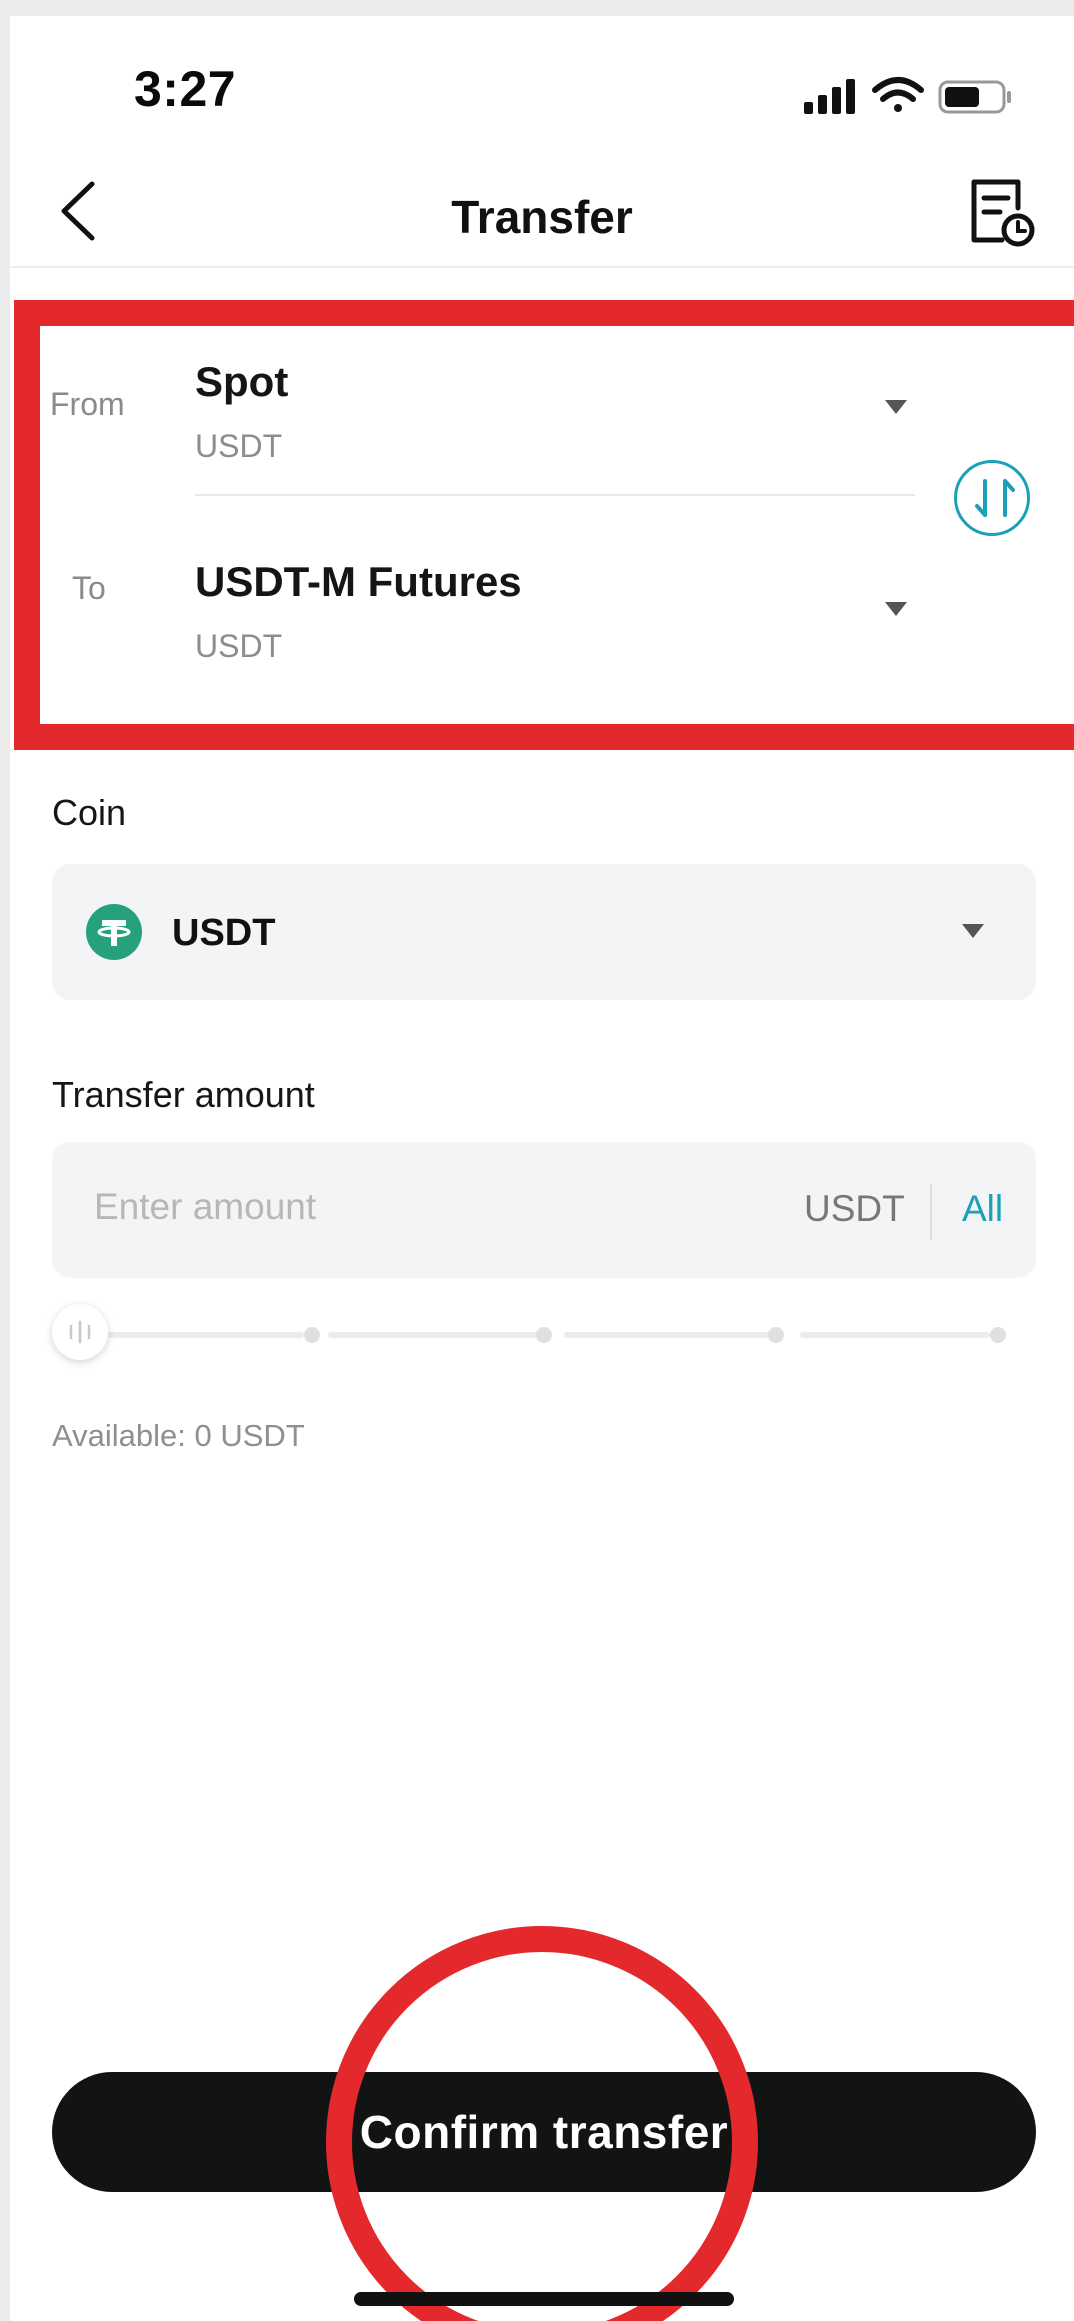 The height and width of the screenshot is (2321, 1074). Describe the element at coordinates (89, 588) in the screenshot. I see `to-label: To` at that location.